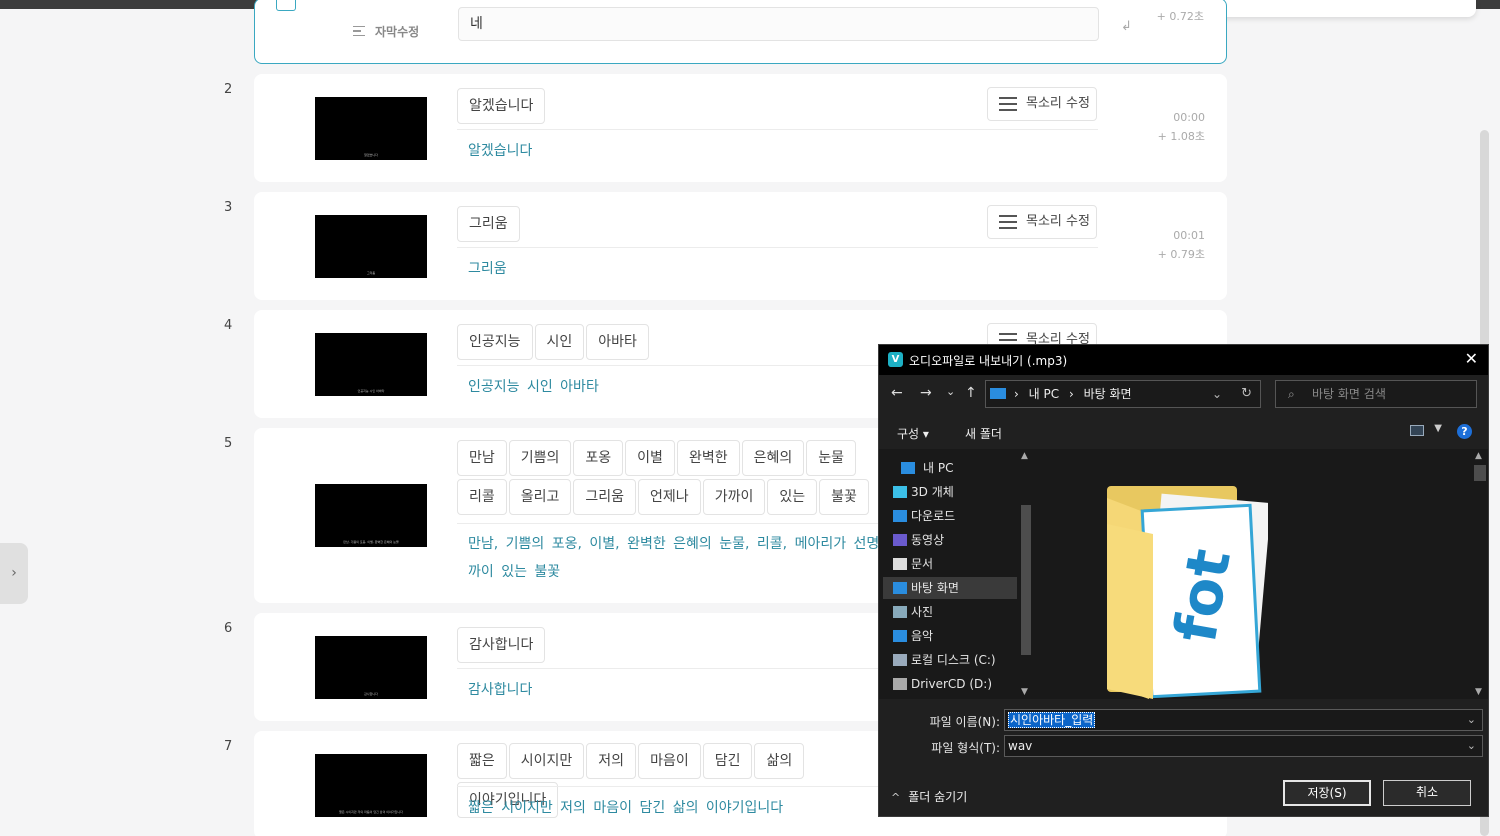  I want to click on save-button: 저장(S), so click(1327, 793).